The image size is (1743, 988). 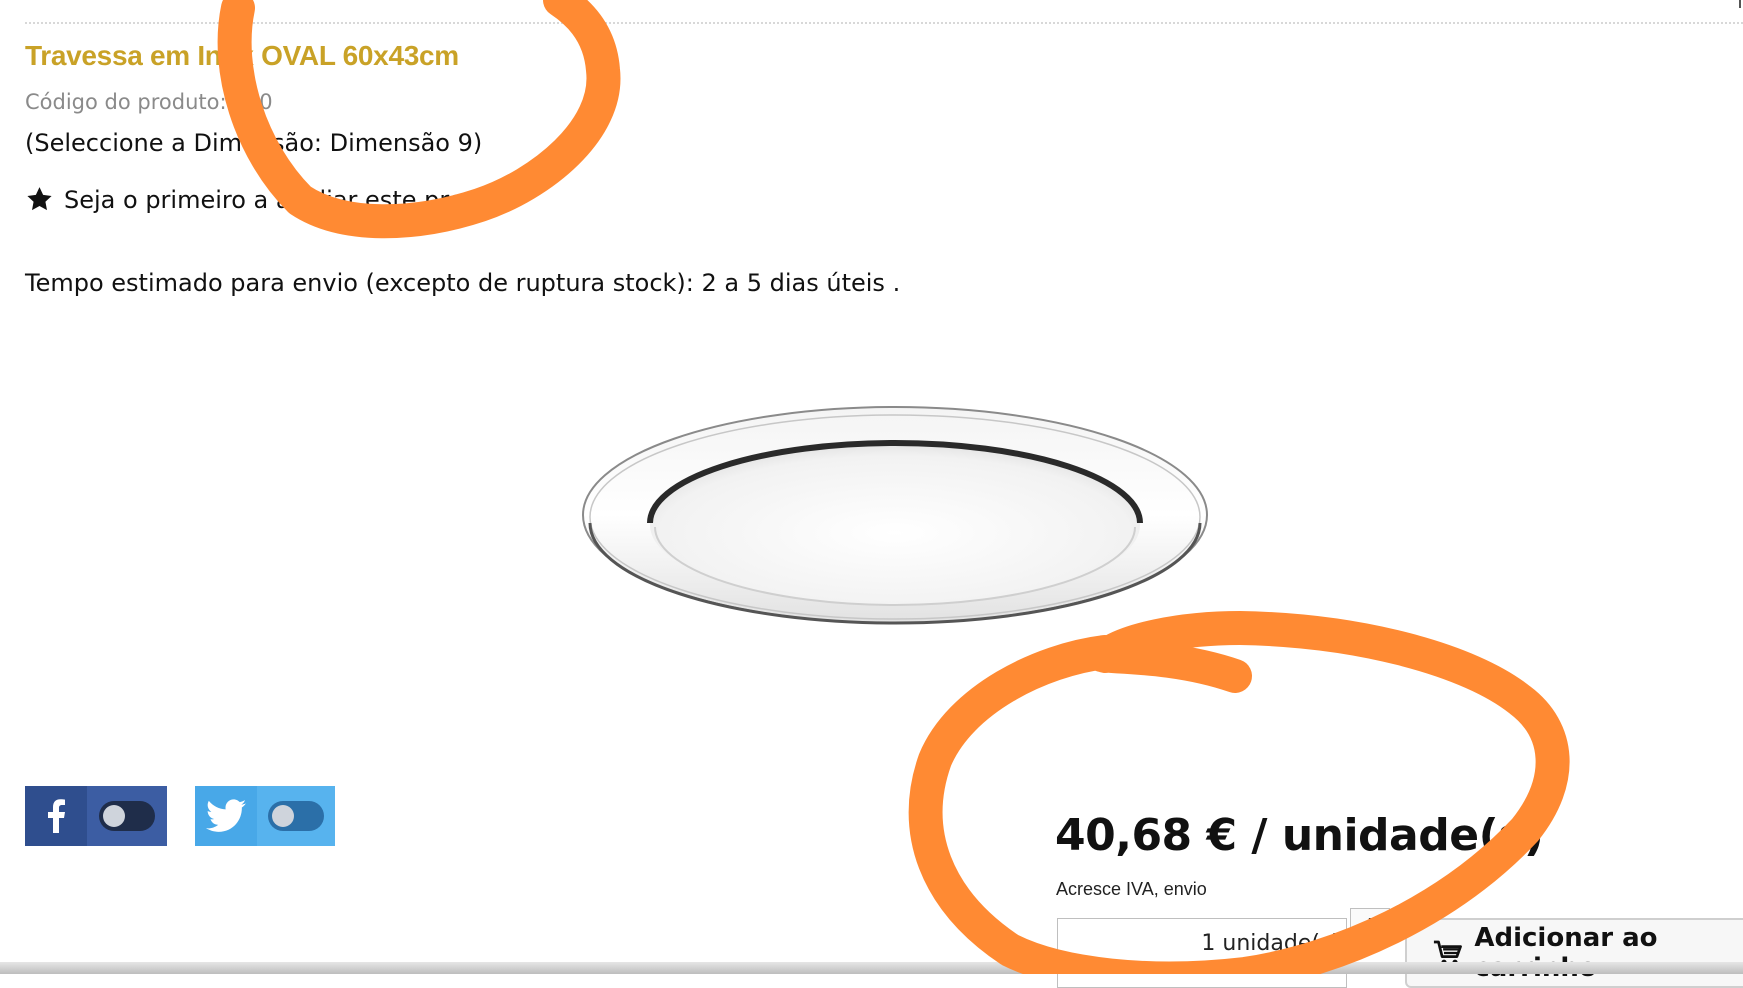 I want to click on product-title: Travessa em Inox OVAL 60x43cm, so click(x=242, y=55).